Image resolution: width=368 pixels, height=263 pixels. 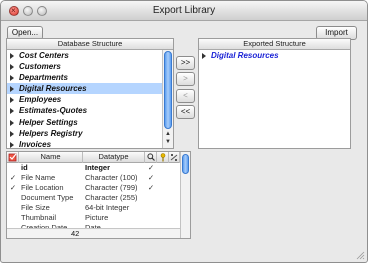 I want to click on database-table-label: Cost Centers, so click(x=44, y=55).